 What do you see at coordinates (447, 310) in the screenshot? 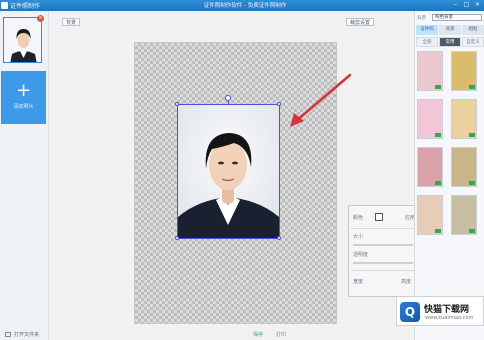
I see `site-title: 快猫下载网` at bounding box center [447, 310].